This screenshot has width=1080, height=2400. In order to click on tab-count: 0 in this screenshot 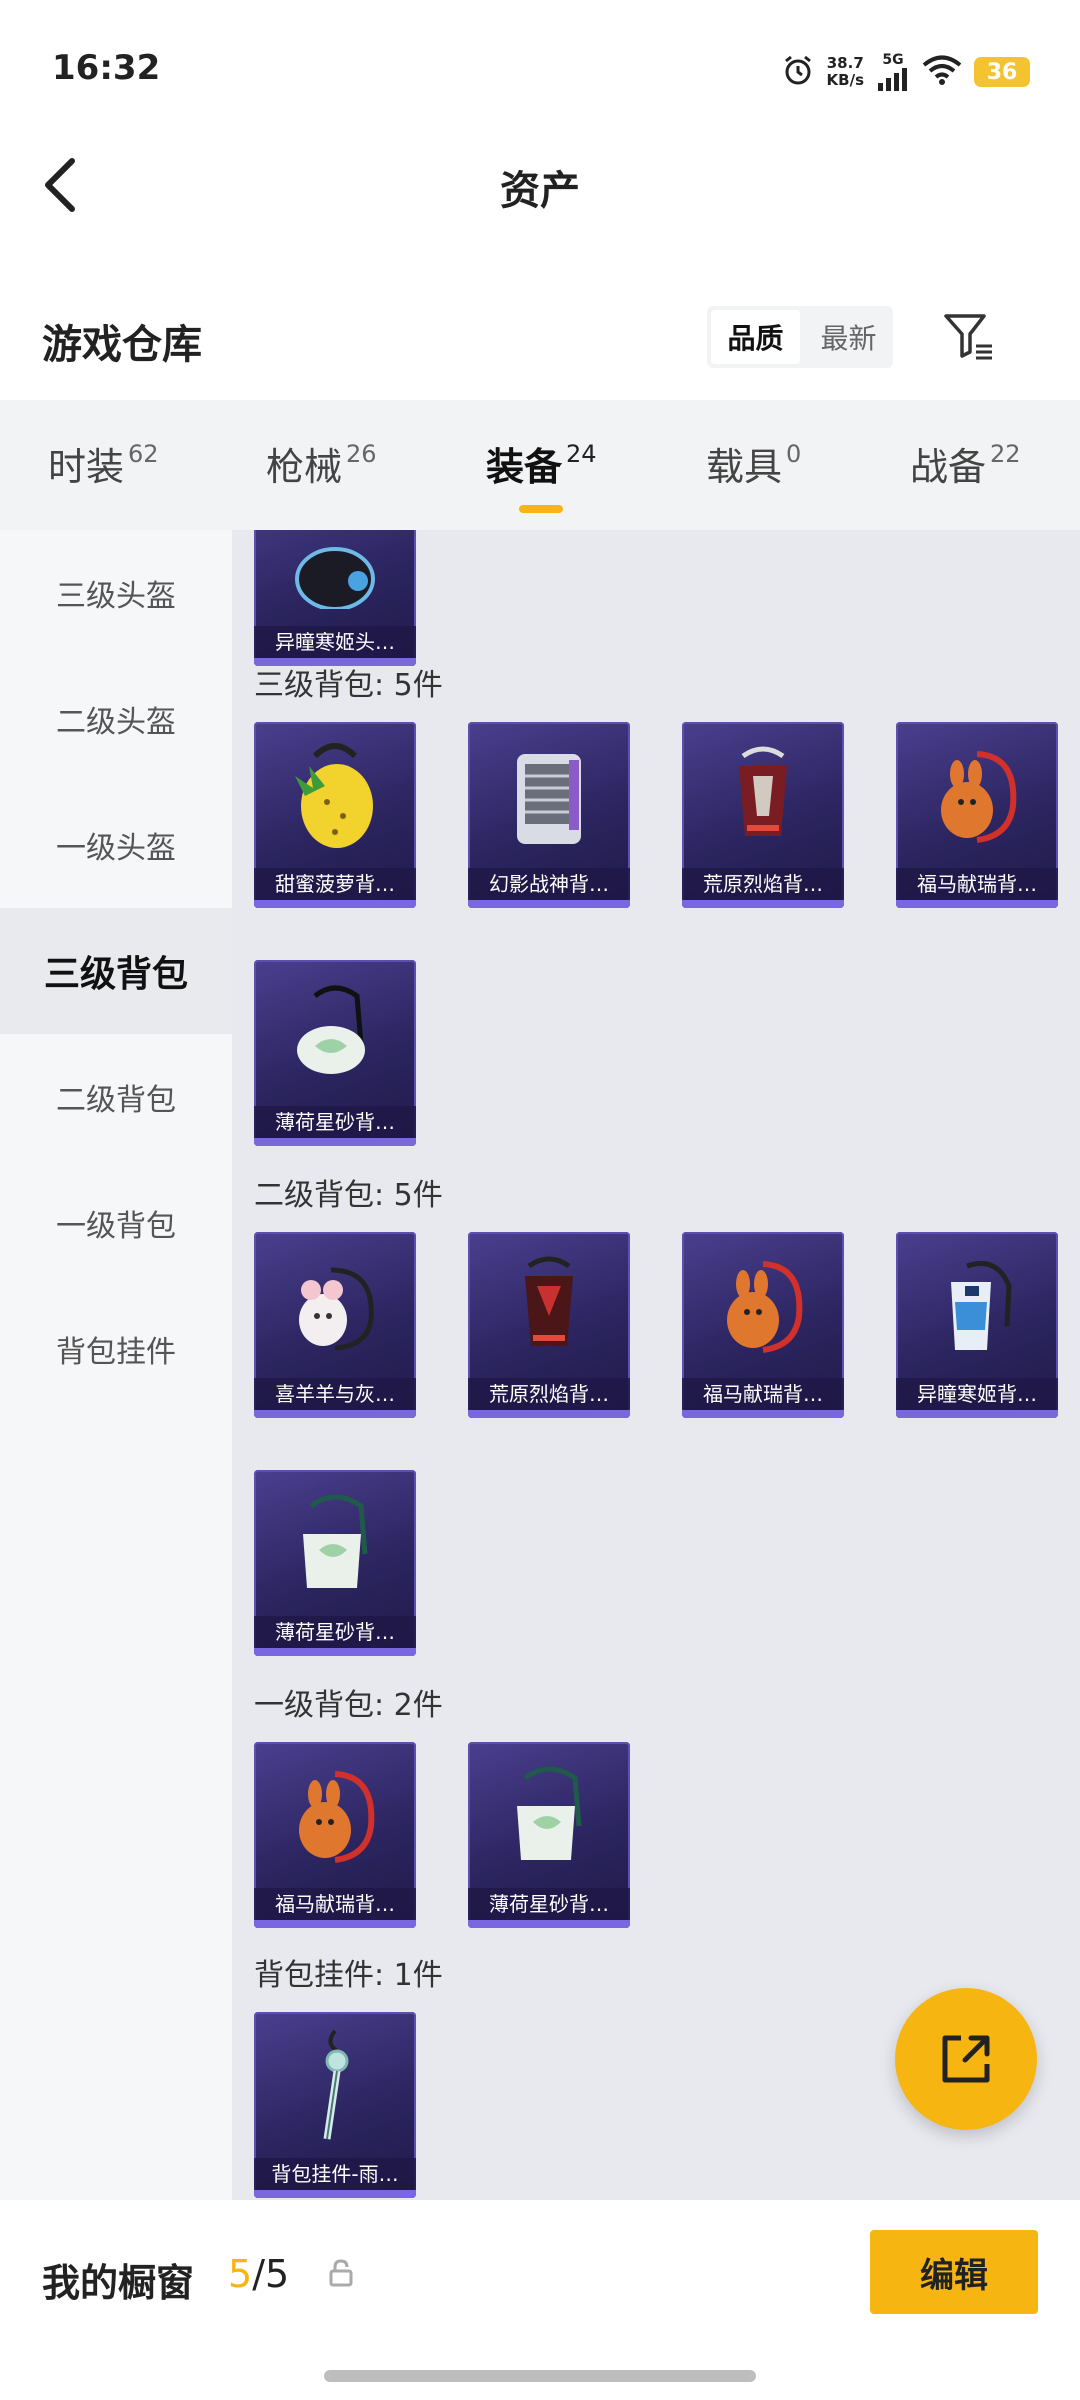, I will do `click(794, 454)`.